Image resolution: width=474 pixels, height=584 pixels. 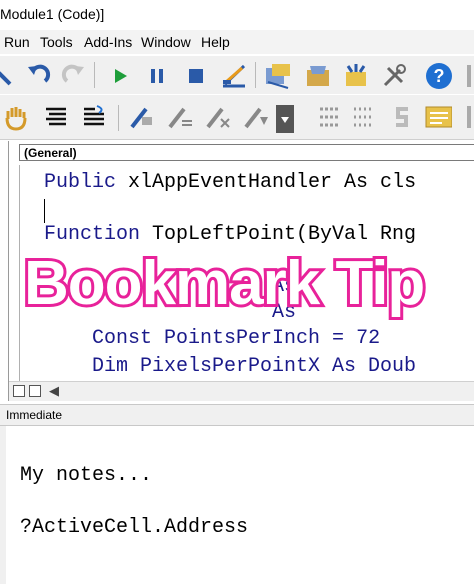 What do you see at coordinates (54, 391) in the screenshot?
I see `scroll-left-icon: ◀` at bounding box center [54, 391].